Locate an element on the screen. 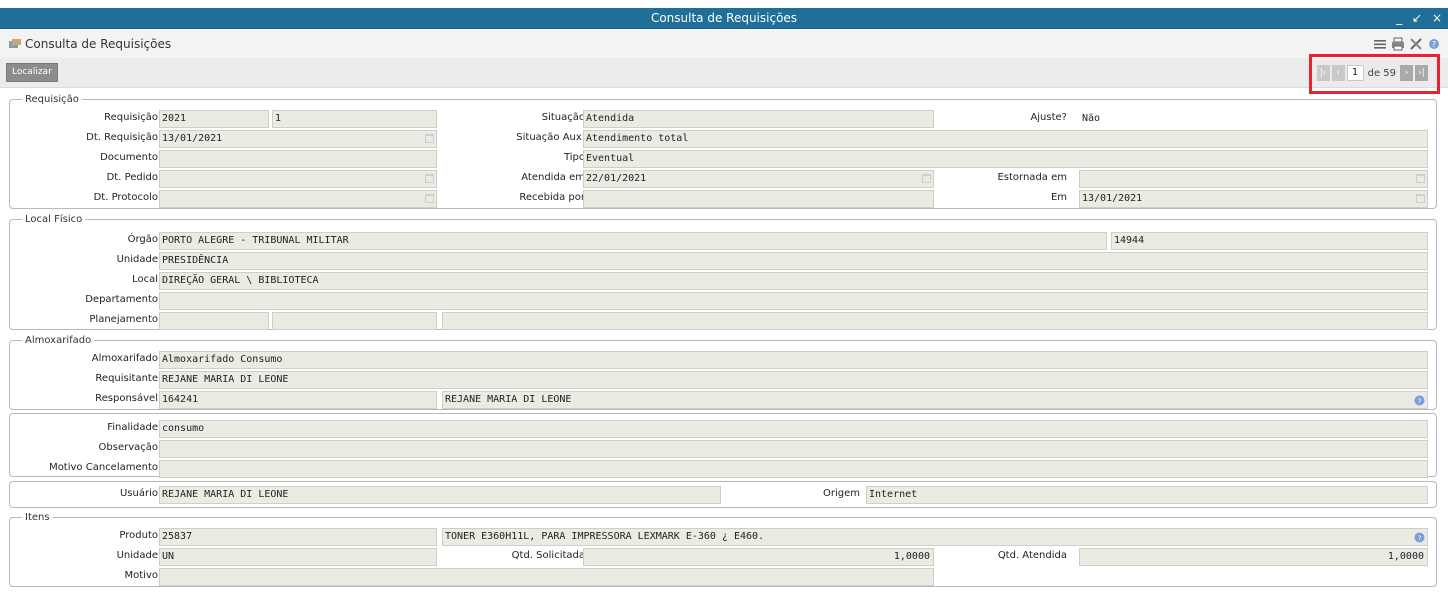 Image resolution: width=1448 pixels, height=600 pixels. qtd-atendida-field: 1,0000 is located at coordinates (1253, 557).